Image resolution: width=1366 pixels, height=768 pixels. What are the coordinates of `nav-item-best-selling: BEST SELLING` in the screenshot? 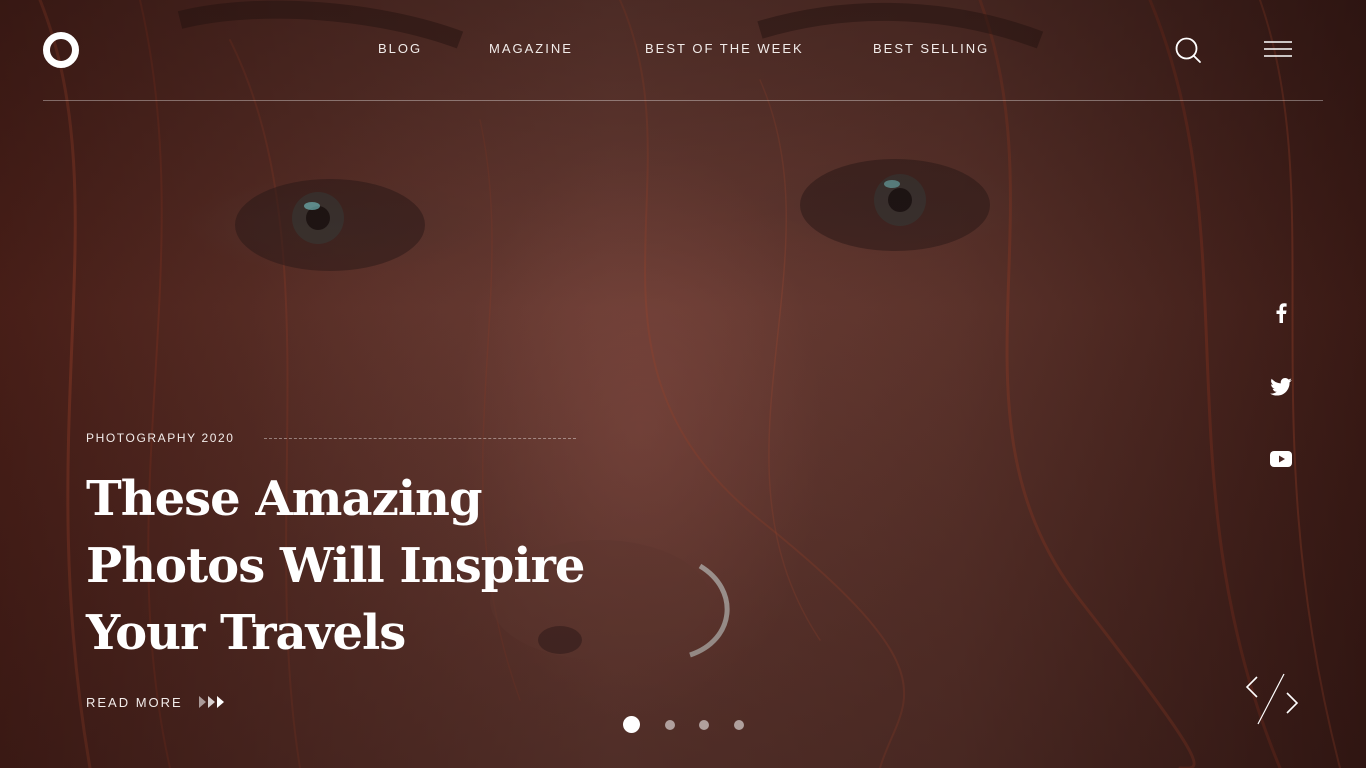 It's located at (931, 48).